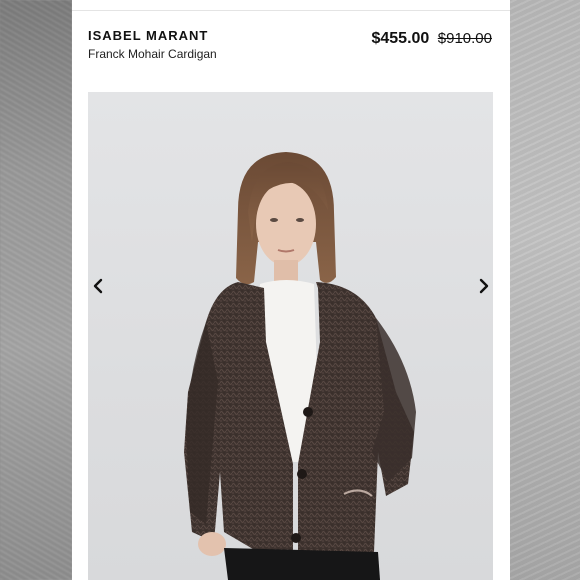 The image size is (580, 580). Describe the element at coordinates (400, 38) in the screenshot. I see `sale-price: $455.00` at that location.